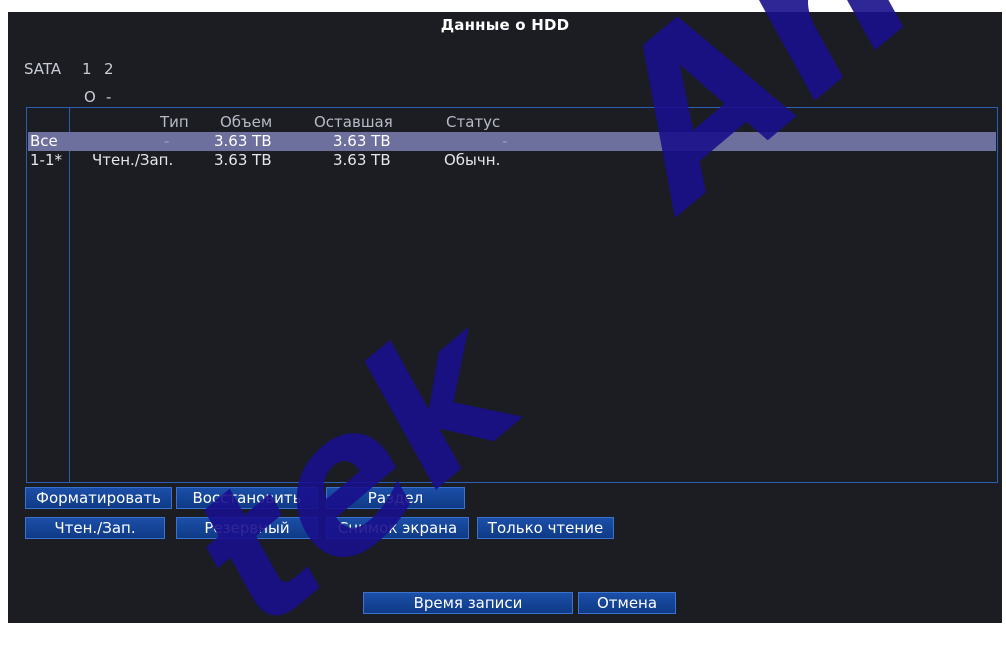 The width and height of the screenshot is (1006, 669). I want to click on row-type: -, so click(167, 141).